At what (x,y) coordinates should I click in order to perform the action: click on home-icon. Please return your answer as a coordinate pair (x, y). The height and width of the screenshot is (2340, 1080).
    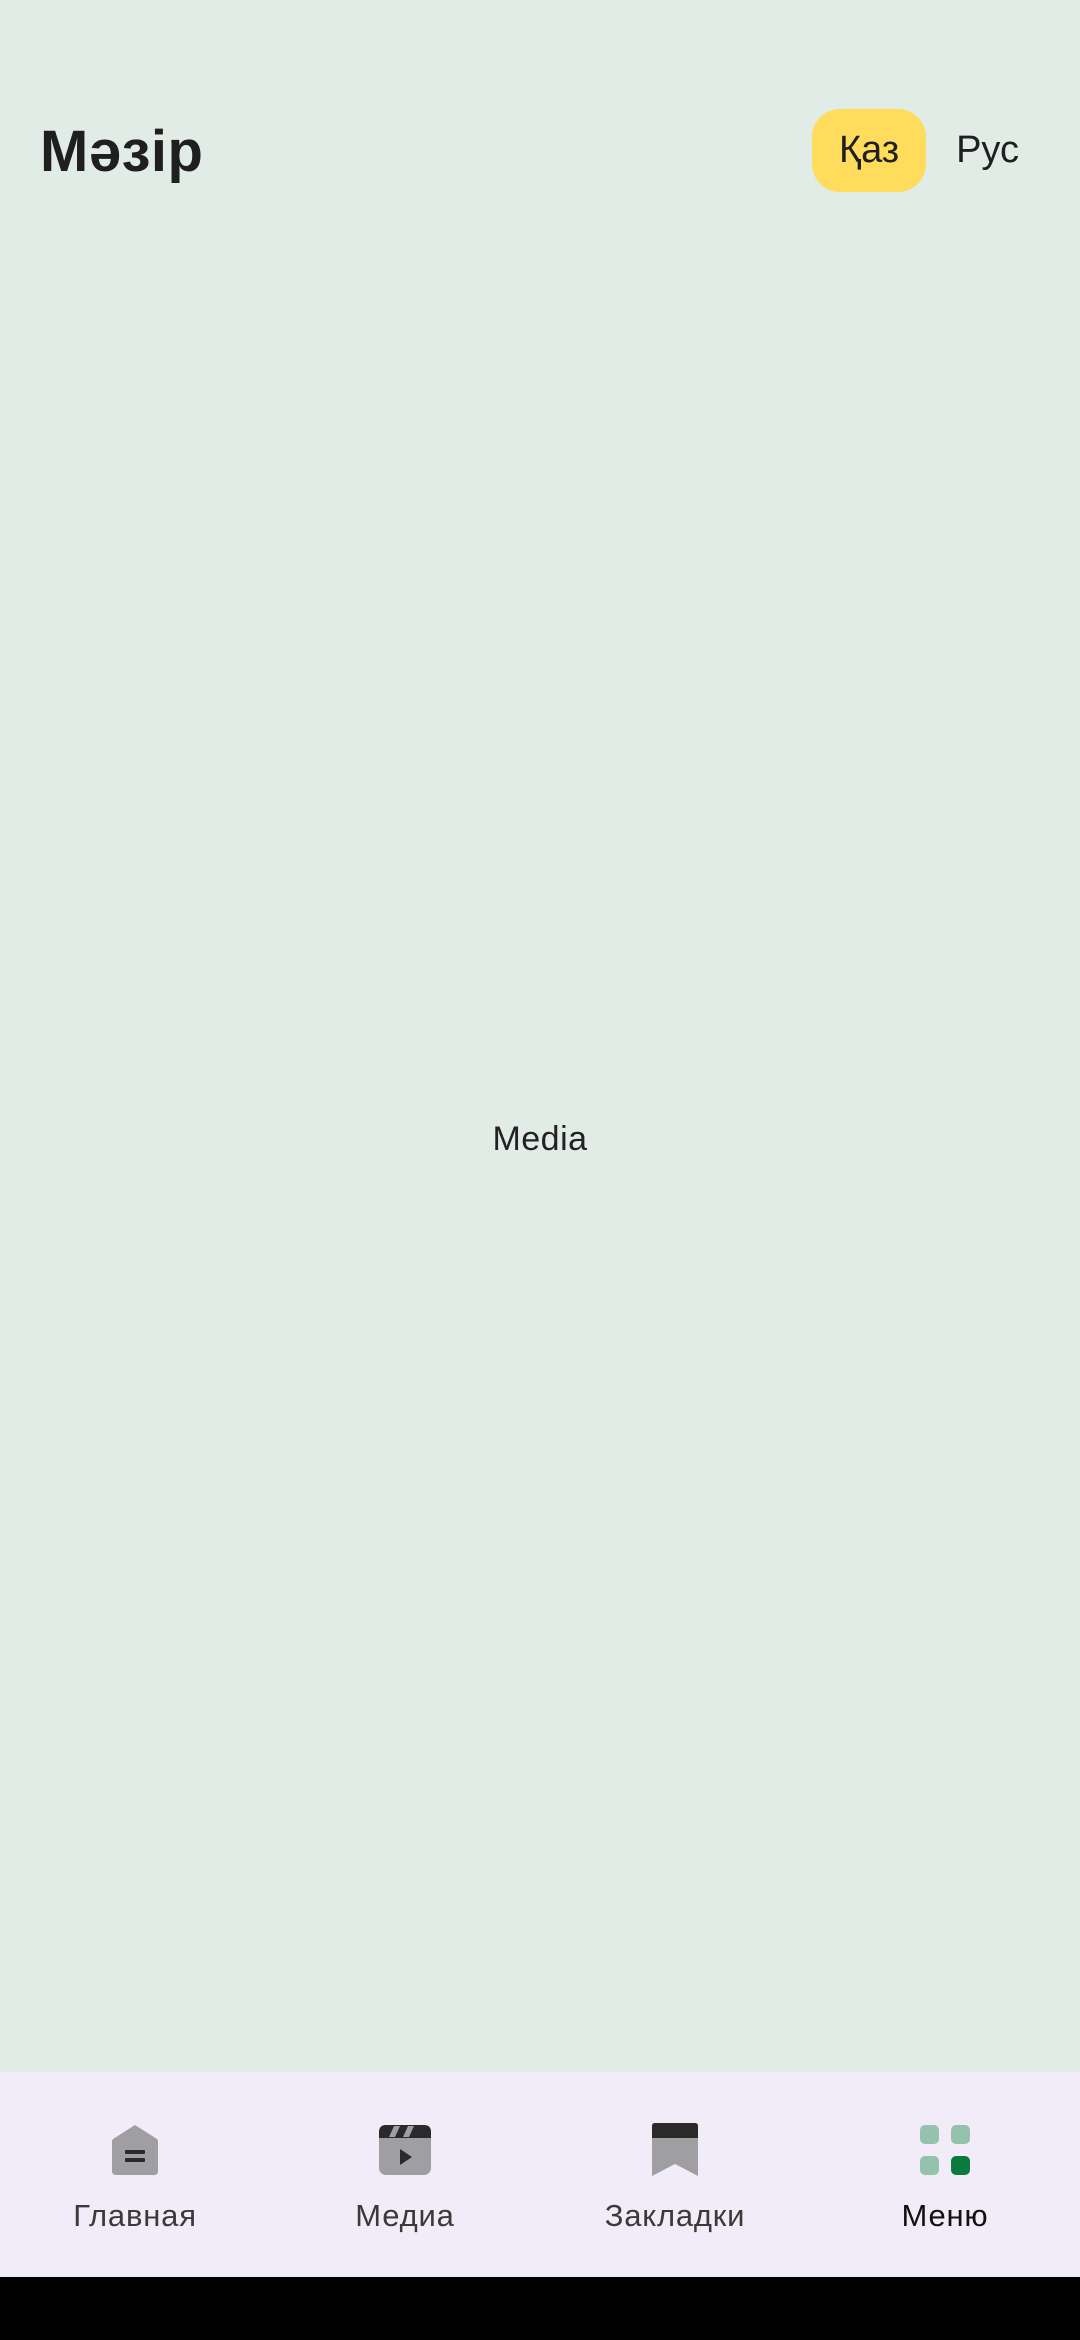
    Looking at the image, I should click on (135, 2150).